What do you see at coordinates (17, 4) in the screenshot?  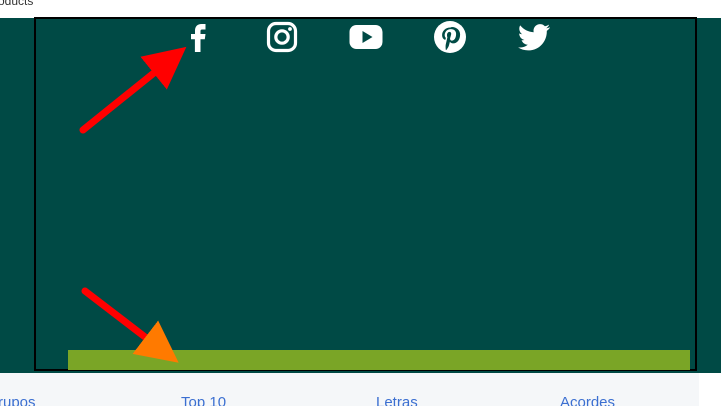 I see `top-bar-text: oducts` at bounding box center [17, 4].